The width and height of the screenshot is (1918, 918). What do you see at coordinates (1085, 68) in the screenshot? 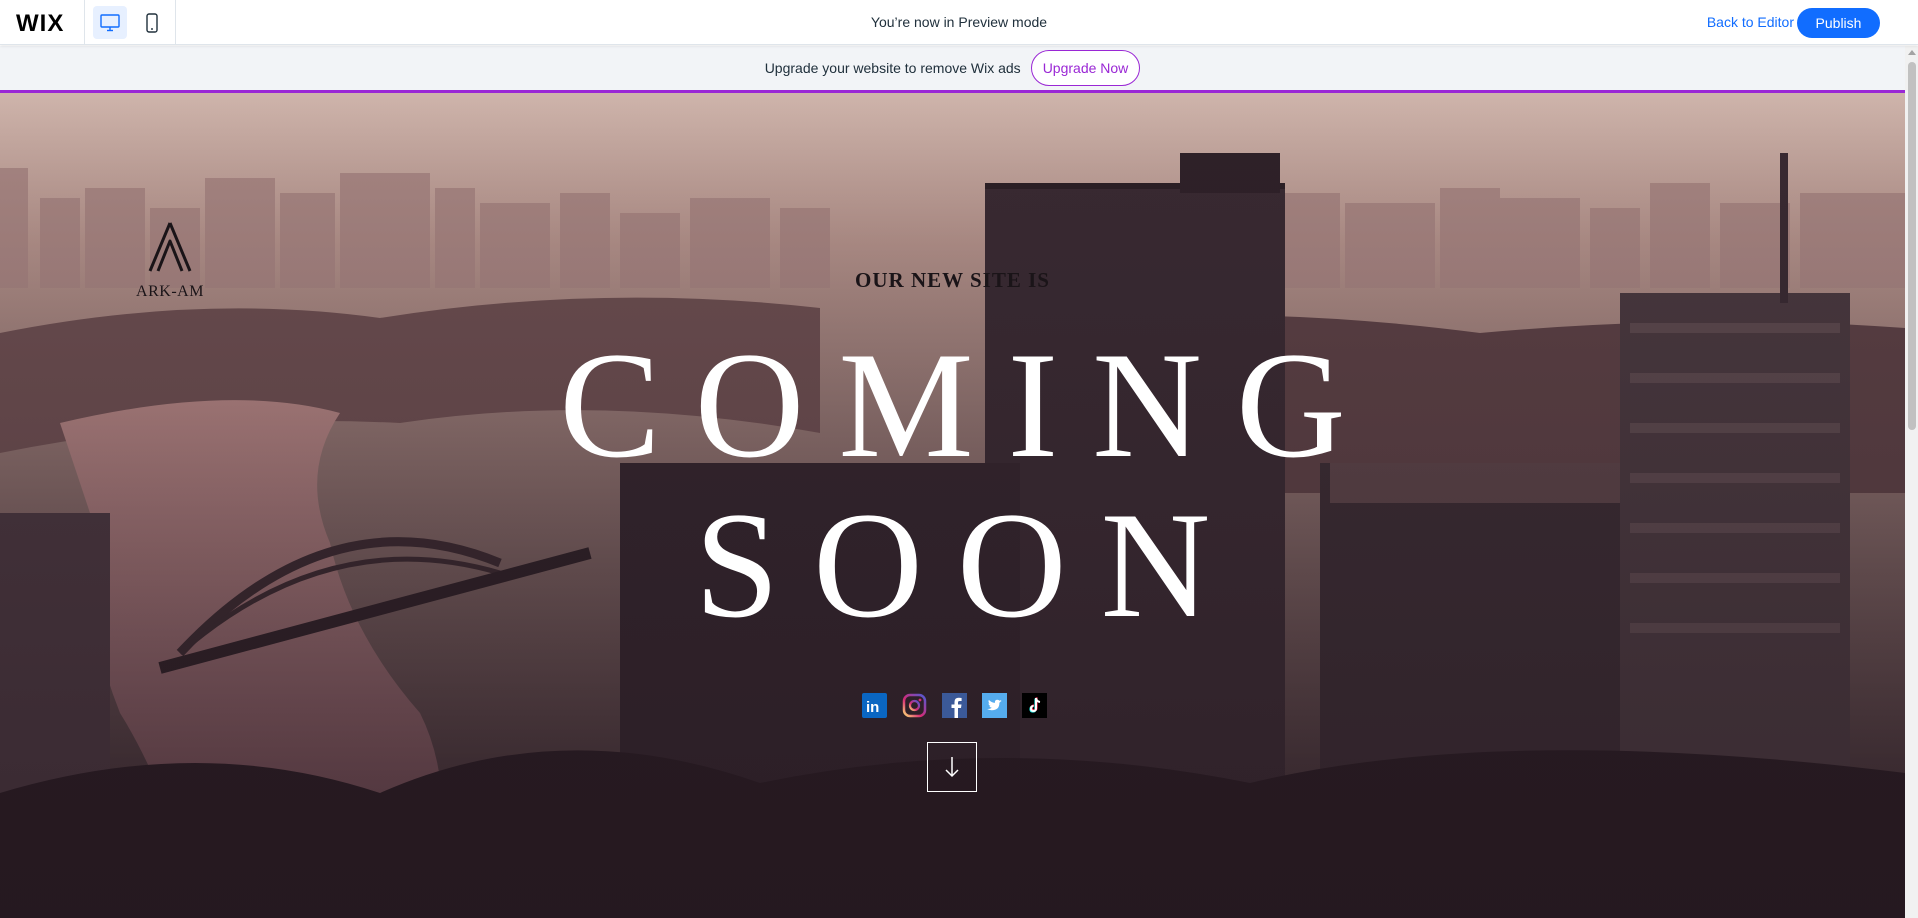
I see `upgrade-now-button: Upgrade Now` at bounding box center [1085, 68].